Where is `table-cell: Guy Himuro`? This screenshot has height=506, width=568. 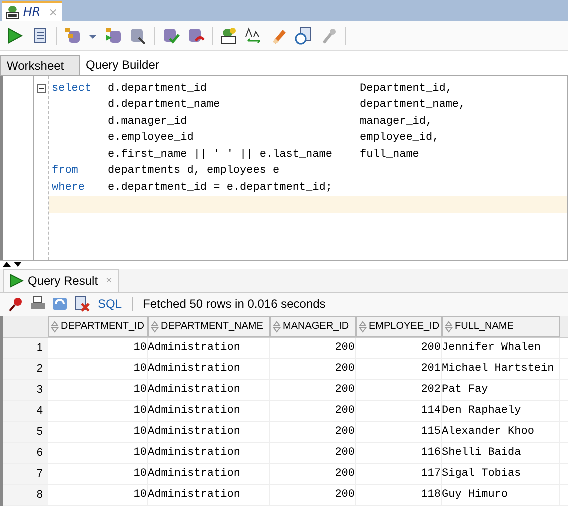
table-cell: Guy Himuro is located at coordinates (501, 495).